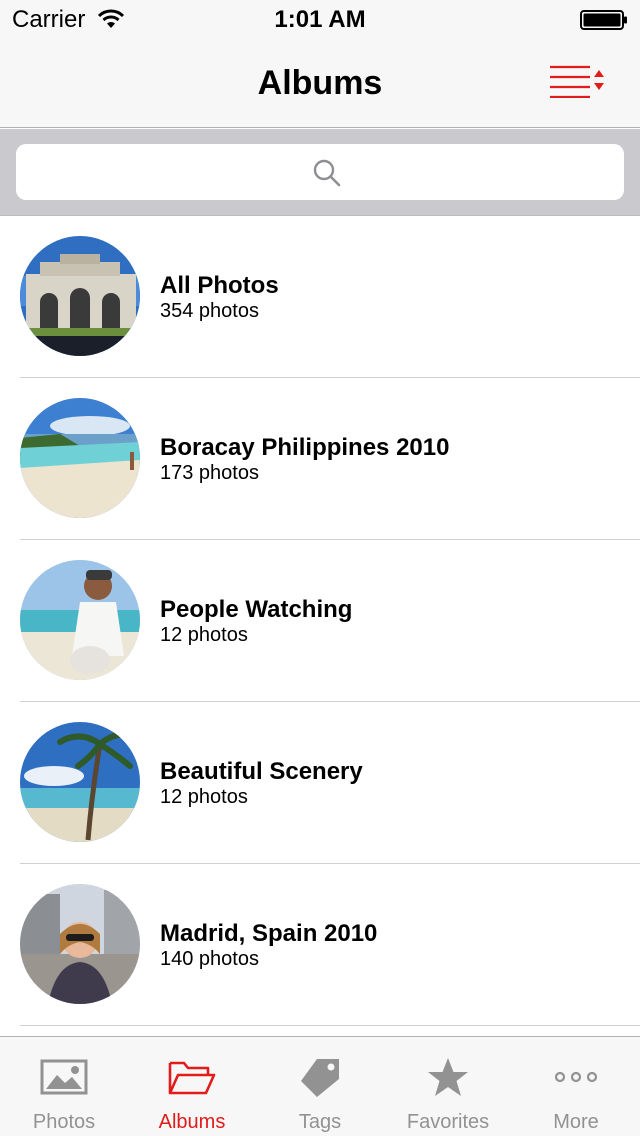 The image size is (640, 1136). I want to click on navigation-bar: Albums, so click(320, 84).